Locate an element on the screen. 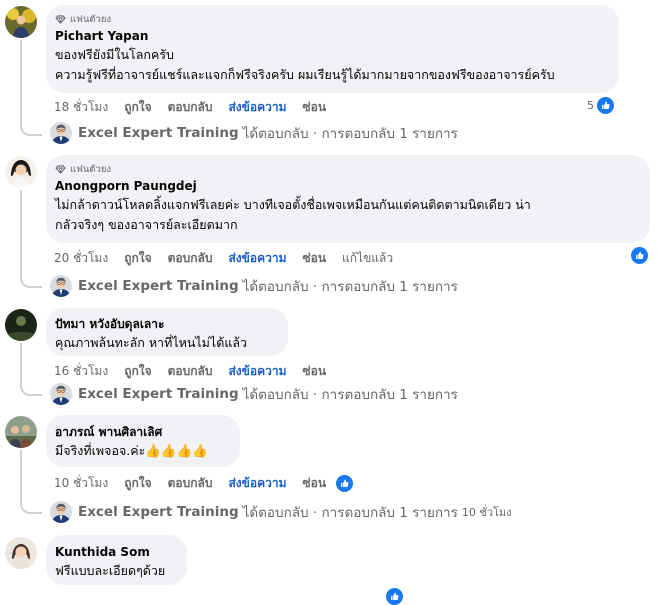 This screenshot has width=657, height=605. reaction-number: 5 is located at coordinates (590, 105).